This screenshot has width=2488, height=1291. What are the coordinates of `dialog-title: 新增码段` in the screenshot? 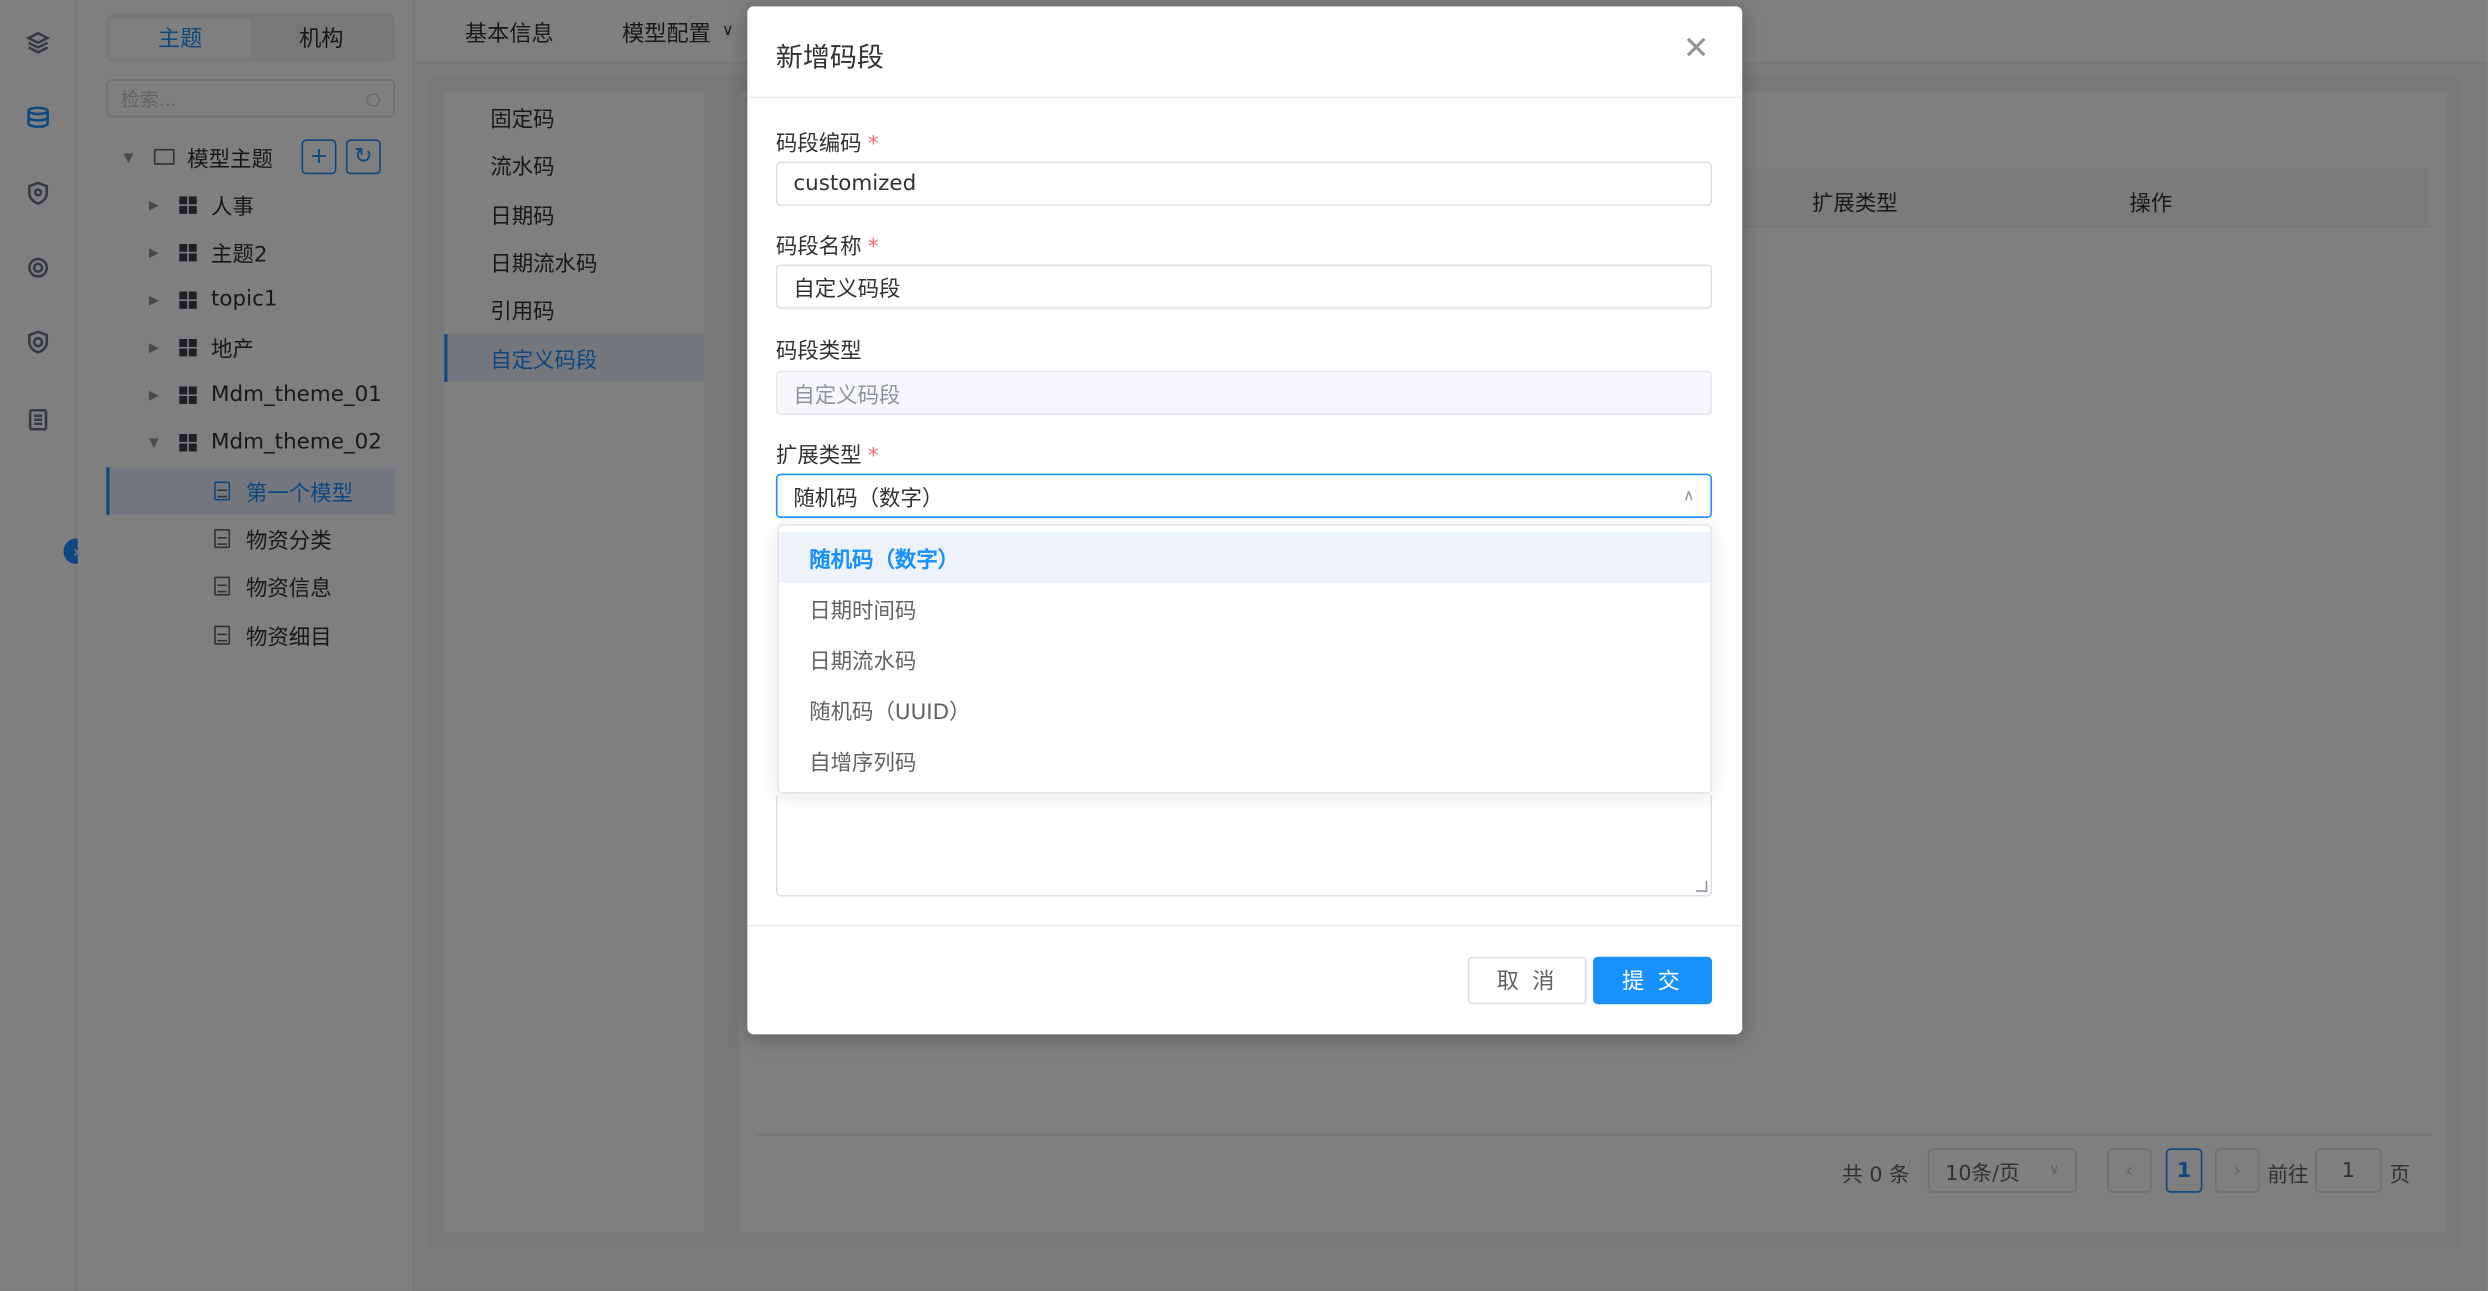 It's located at (829, 58).